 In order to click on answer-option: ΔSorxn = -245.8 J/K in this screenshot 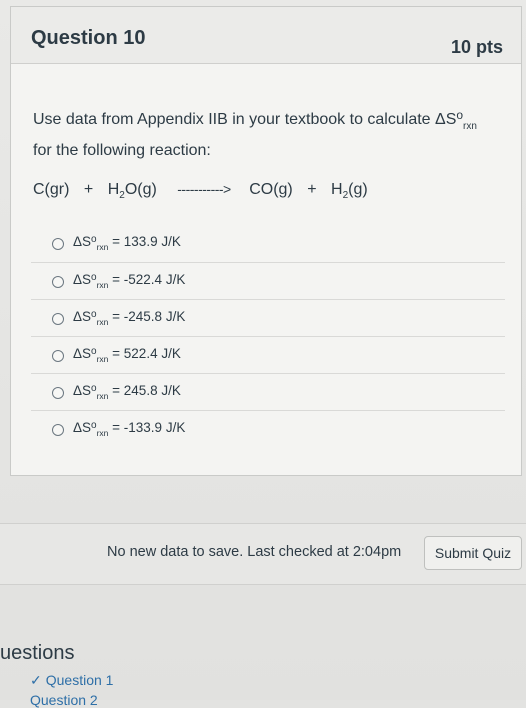, I will do `click(268, 317)`.